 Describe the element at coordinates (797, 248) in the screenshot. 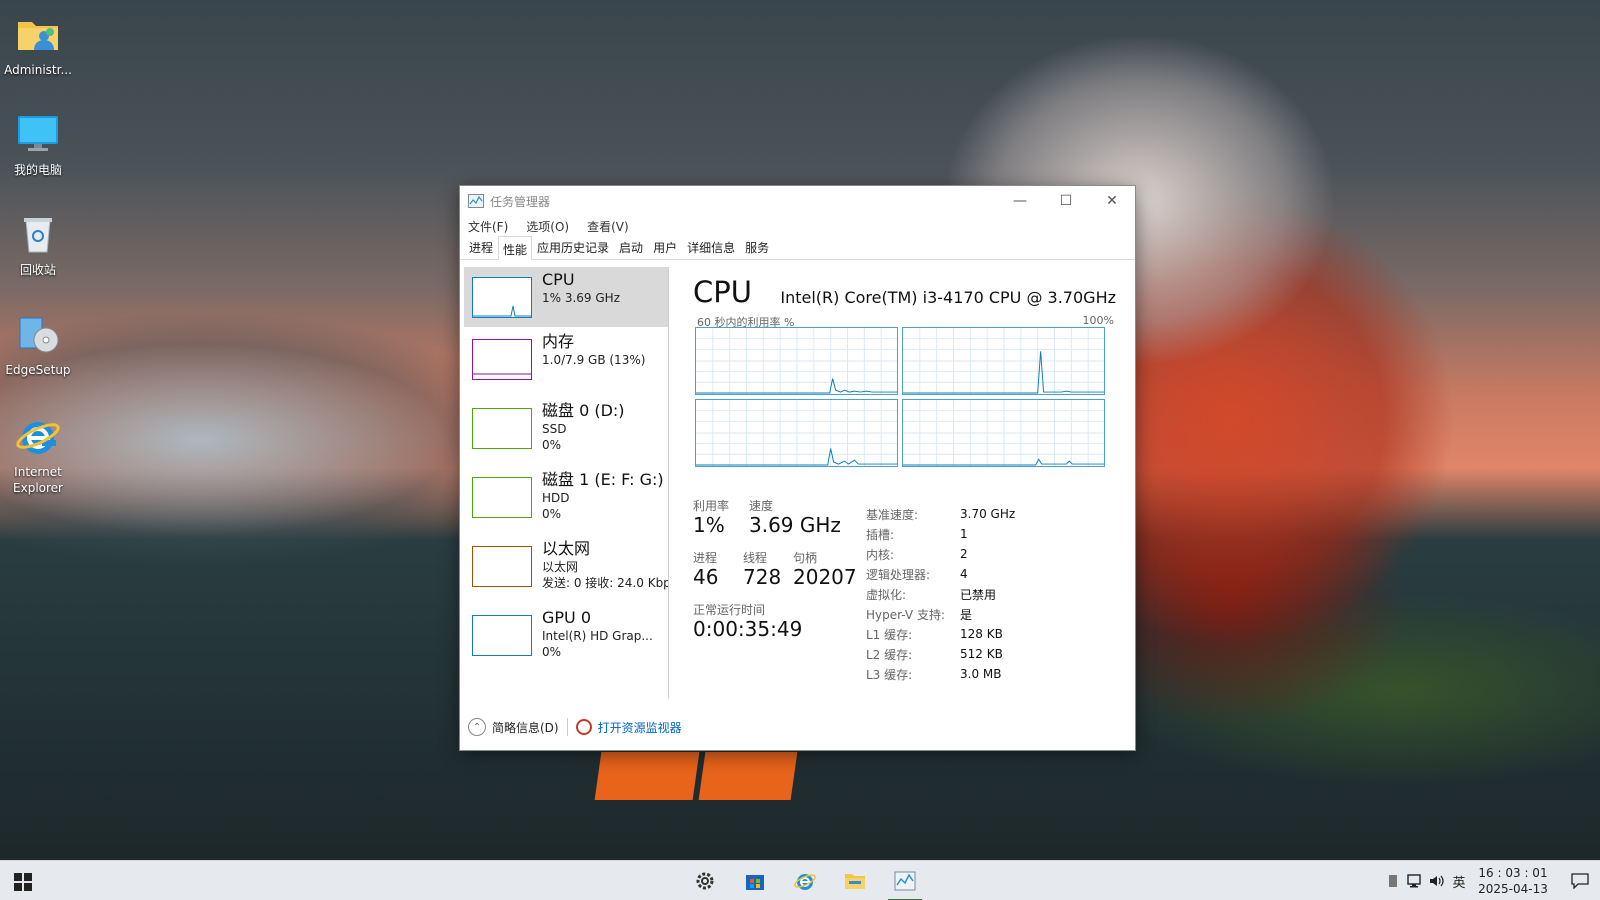

I see `tab-strip: 进程 性能 应用历史记录 启动 用户 详细信息 服务` at that location.